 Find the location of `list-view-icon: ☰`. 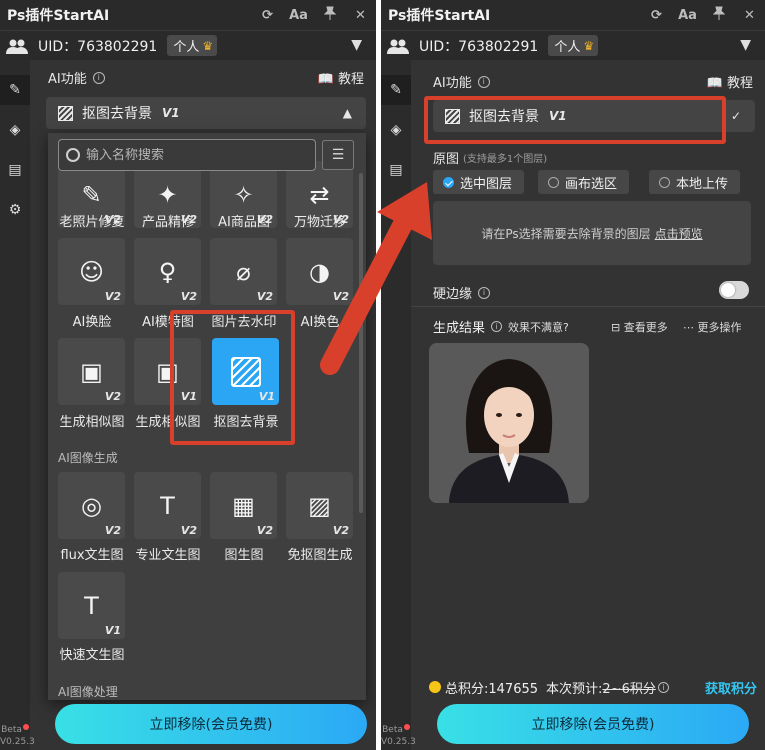

list-view-icon: ☰ is located at coordinates (338, 155).